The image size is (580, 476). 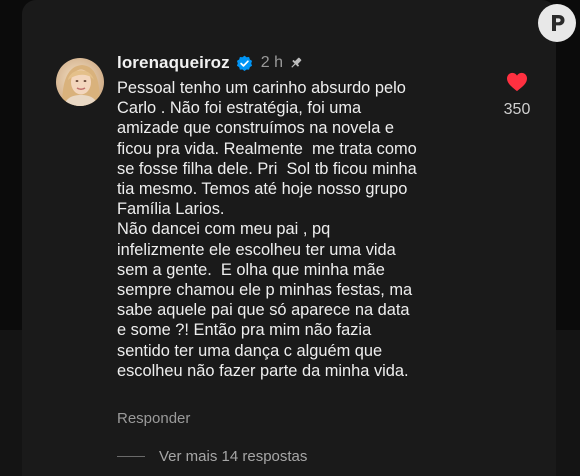 I want to click on like-control: 350, so click(x=517, y=95).